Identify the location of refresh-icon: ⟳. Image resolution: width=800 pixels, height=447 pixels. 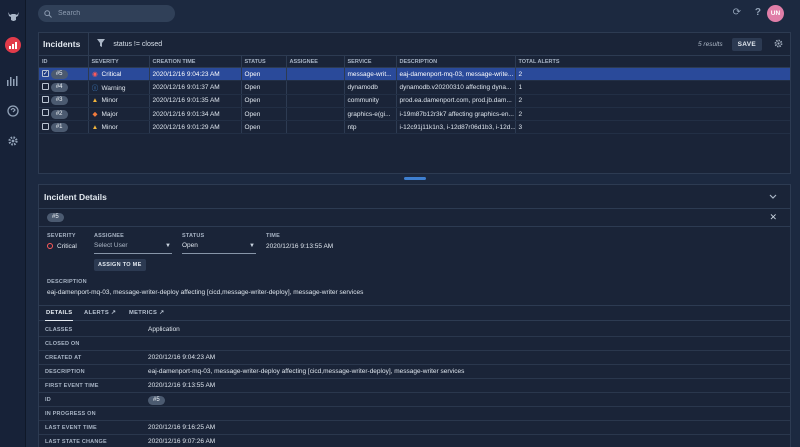
(737, 12).